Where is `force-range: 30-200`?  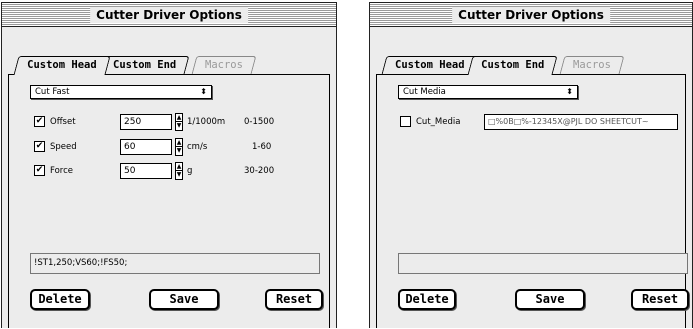 force-range: 30-200 is located at coordinates (259, 171).